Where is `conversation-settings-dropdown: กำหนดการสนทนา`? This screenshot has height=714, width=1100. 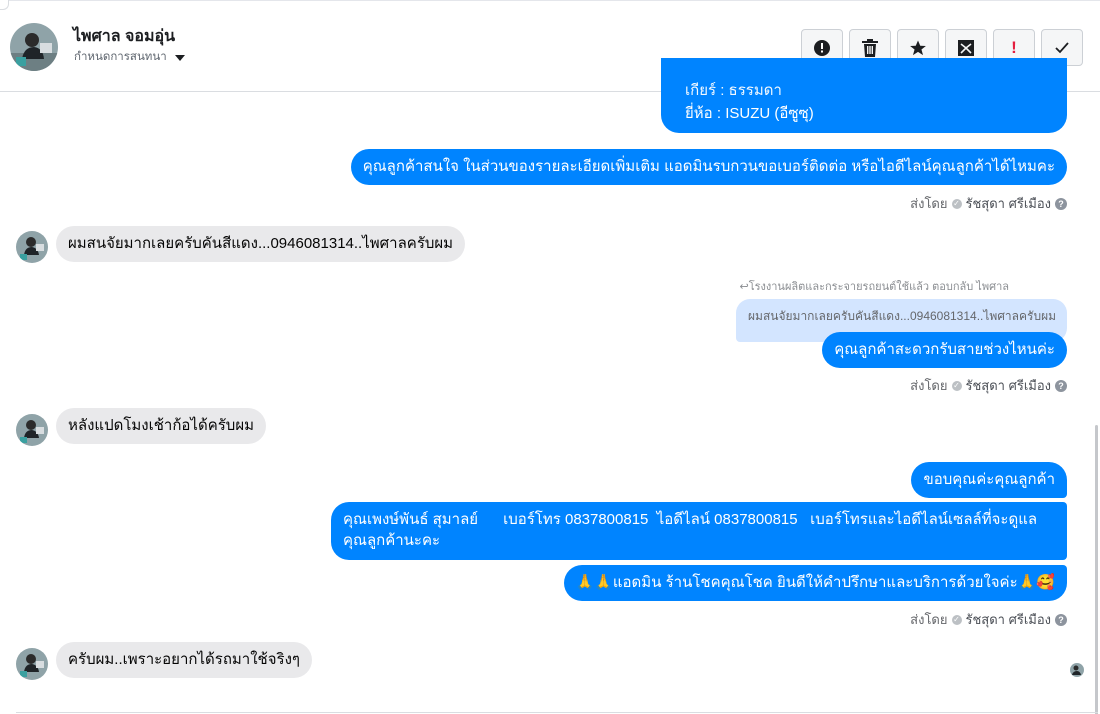
conversation-settings-dropdown: กำหนดการสนทนา is located at coordinates (129, 57).